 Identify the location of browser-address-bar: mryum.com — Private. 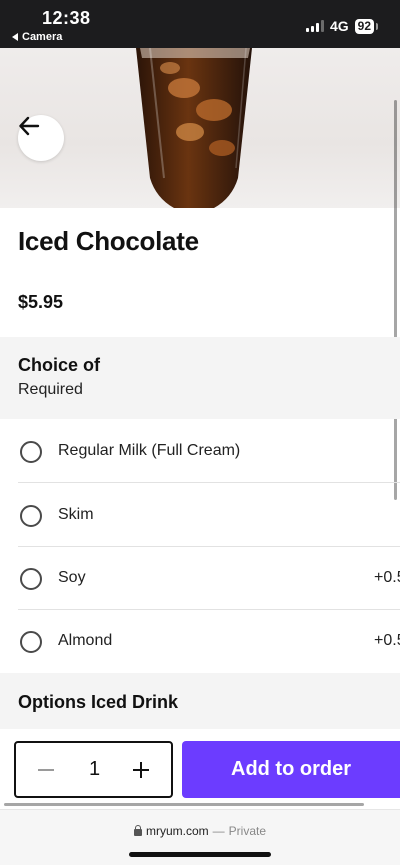
(200, 837).